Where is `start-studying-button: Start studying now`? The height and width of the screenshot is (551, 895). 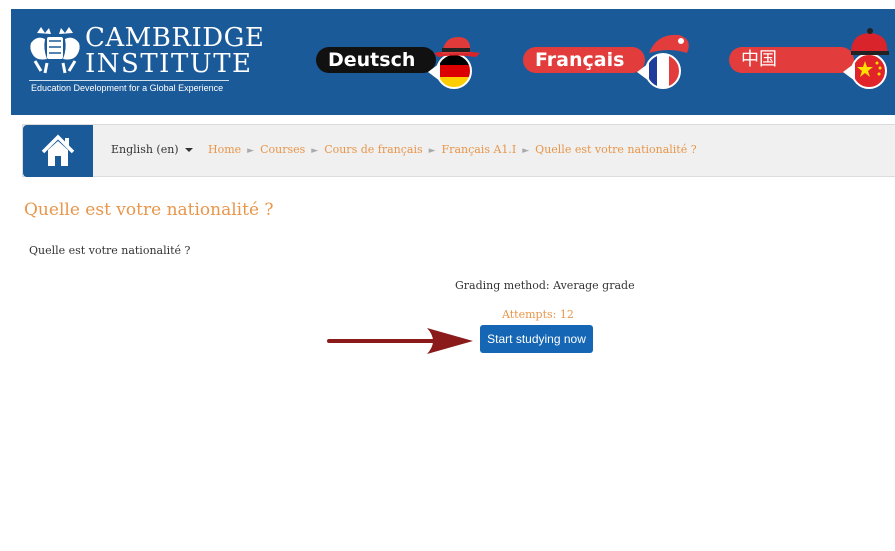
start-studying-button: Start studying now is located at coordinates (536, 339).